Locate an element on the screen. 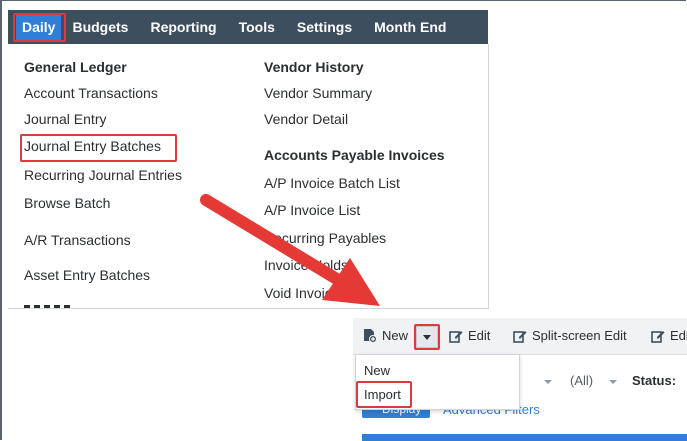 The width and height of the screenshot is (687, 441). annotation-arrow-icon is located at coordinates (290, 250).